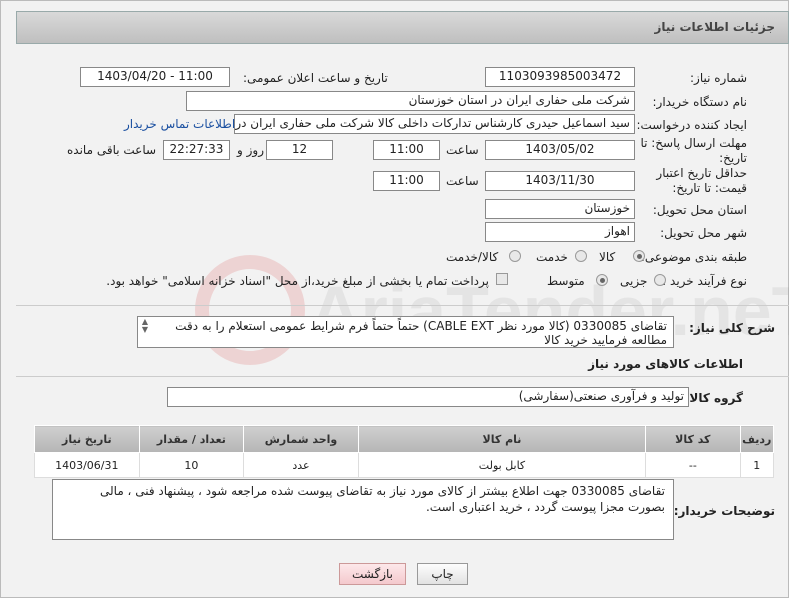 This screenshot has height=598, width=789. What do you see at coordinates (691, 125) in the screenshot?
I see `requester-label: ایجاد کننده درخواست:` at bounding box center [691, 125].